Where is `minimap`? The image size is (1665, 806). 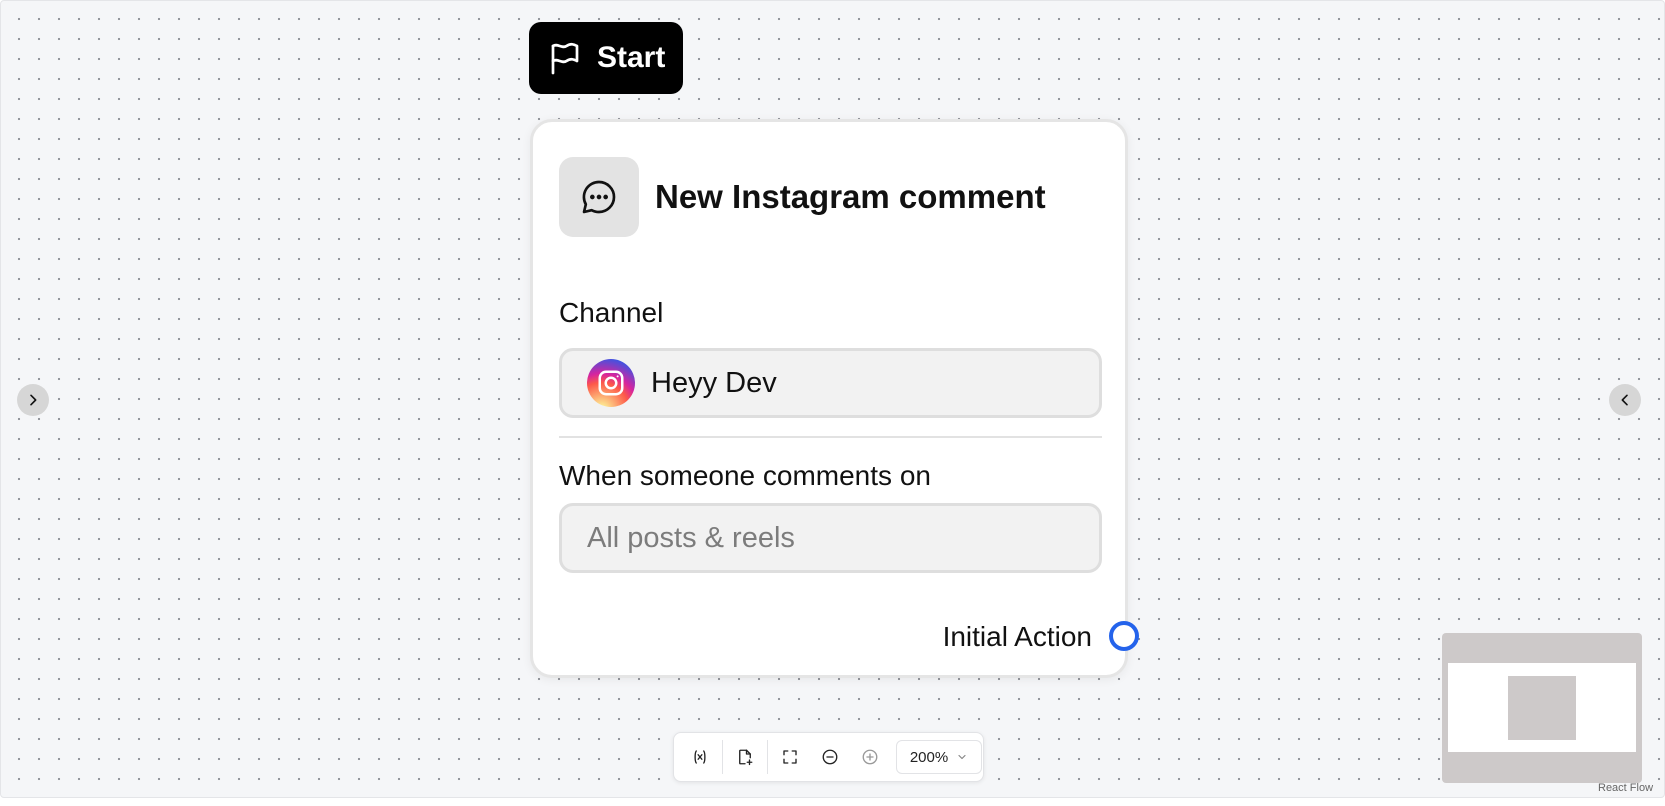 minimap is located at coordinates (1542, 708).